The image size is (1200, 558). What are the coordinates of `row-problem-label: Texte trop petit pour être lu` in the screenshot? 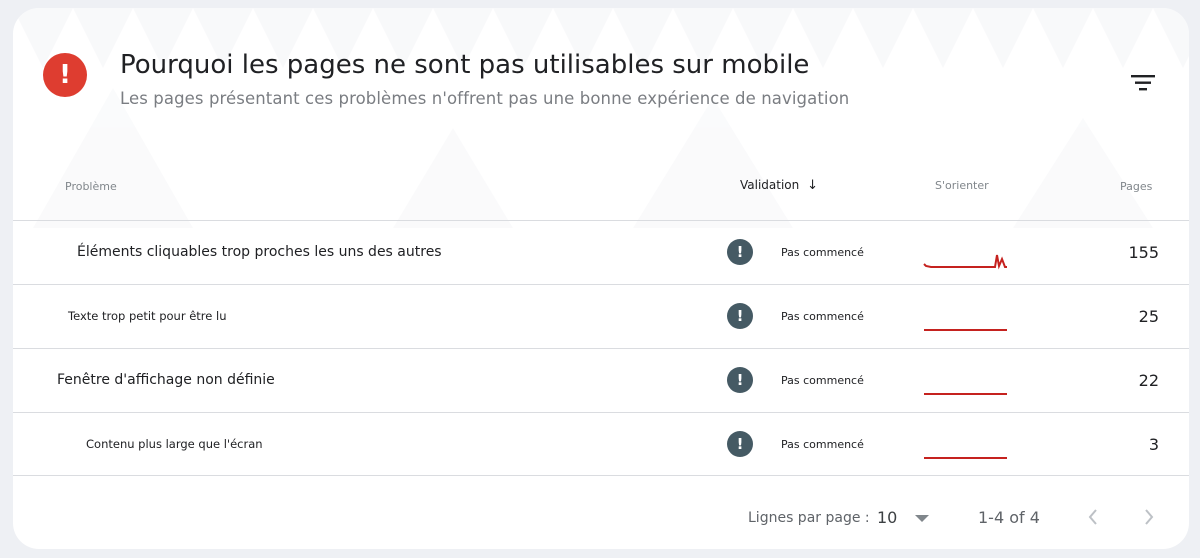 It's located at (147, 316).